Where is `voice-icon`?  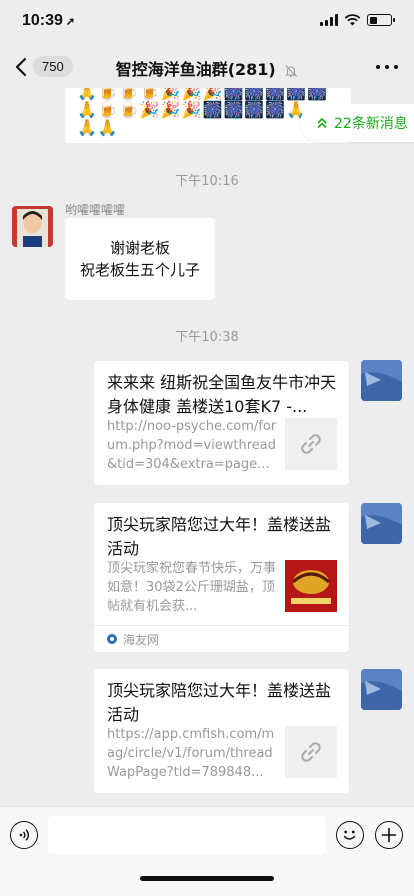 voice-icon is located at coordinates (24, 835).